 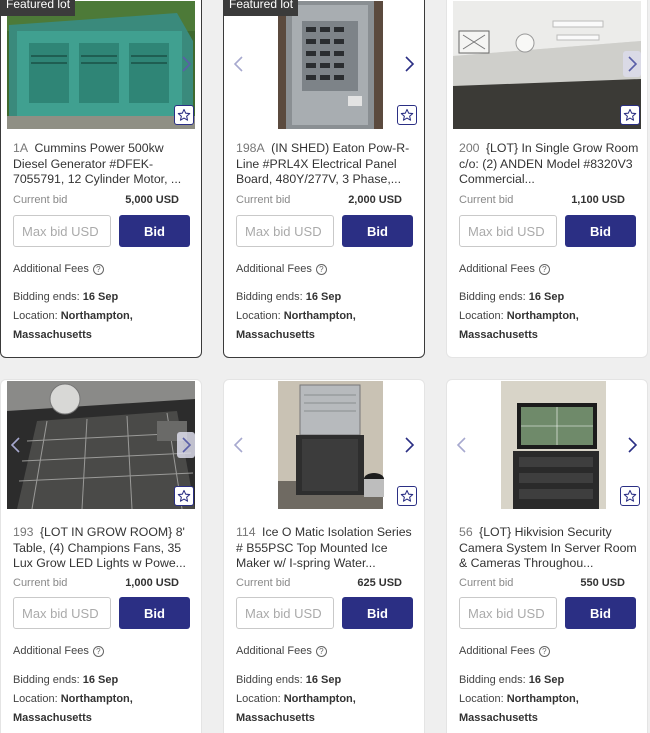 What do you see at coordinates (246, 532) in the screenshot?
I see `lot-number: 114` at bounding box center [246, 532].